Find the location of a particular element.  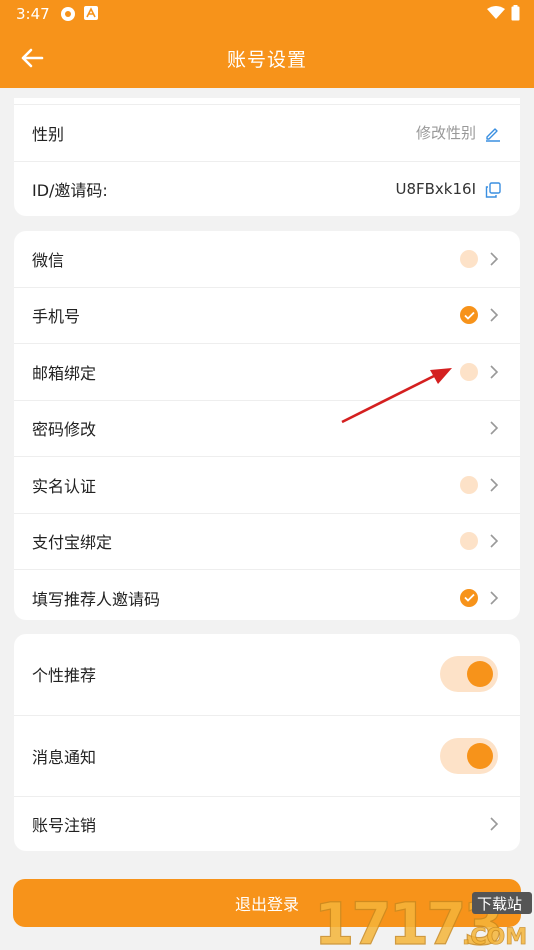

binding-label: 支付宝绑定 is located at coordinates (72, 543).